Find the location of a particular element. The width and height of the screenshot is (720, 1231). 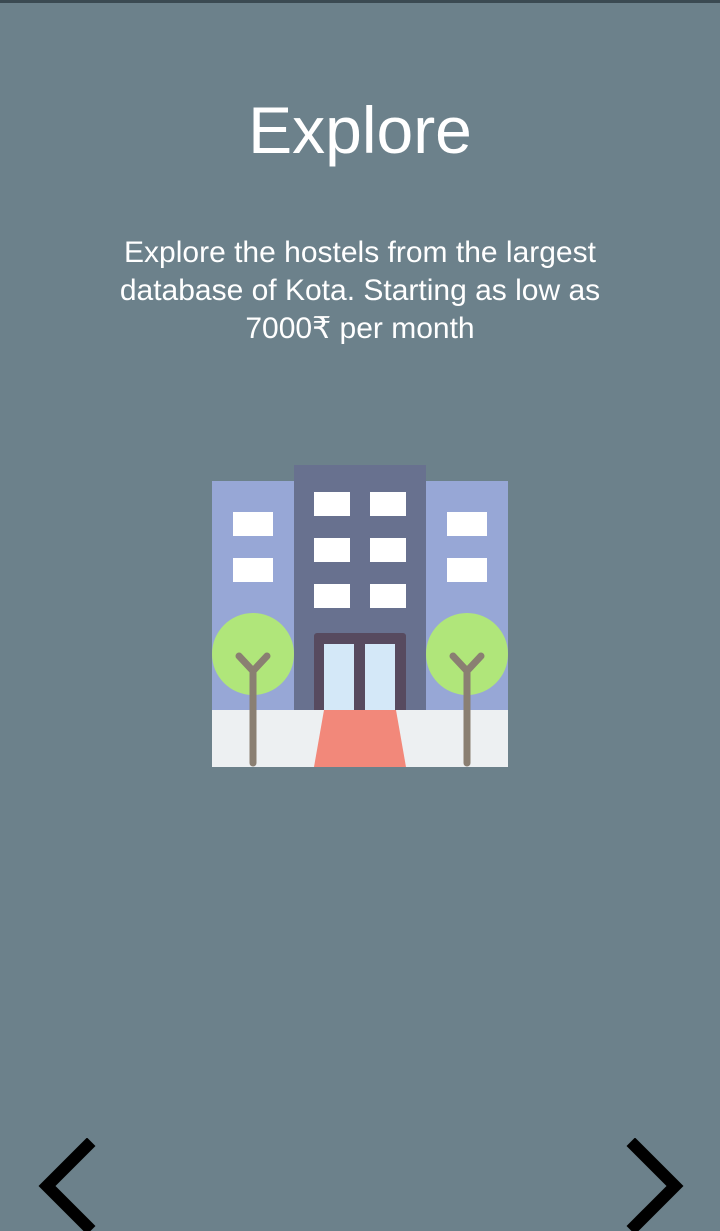

chevron-right-icon is located at coordinates (655, 1184).